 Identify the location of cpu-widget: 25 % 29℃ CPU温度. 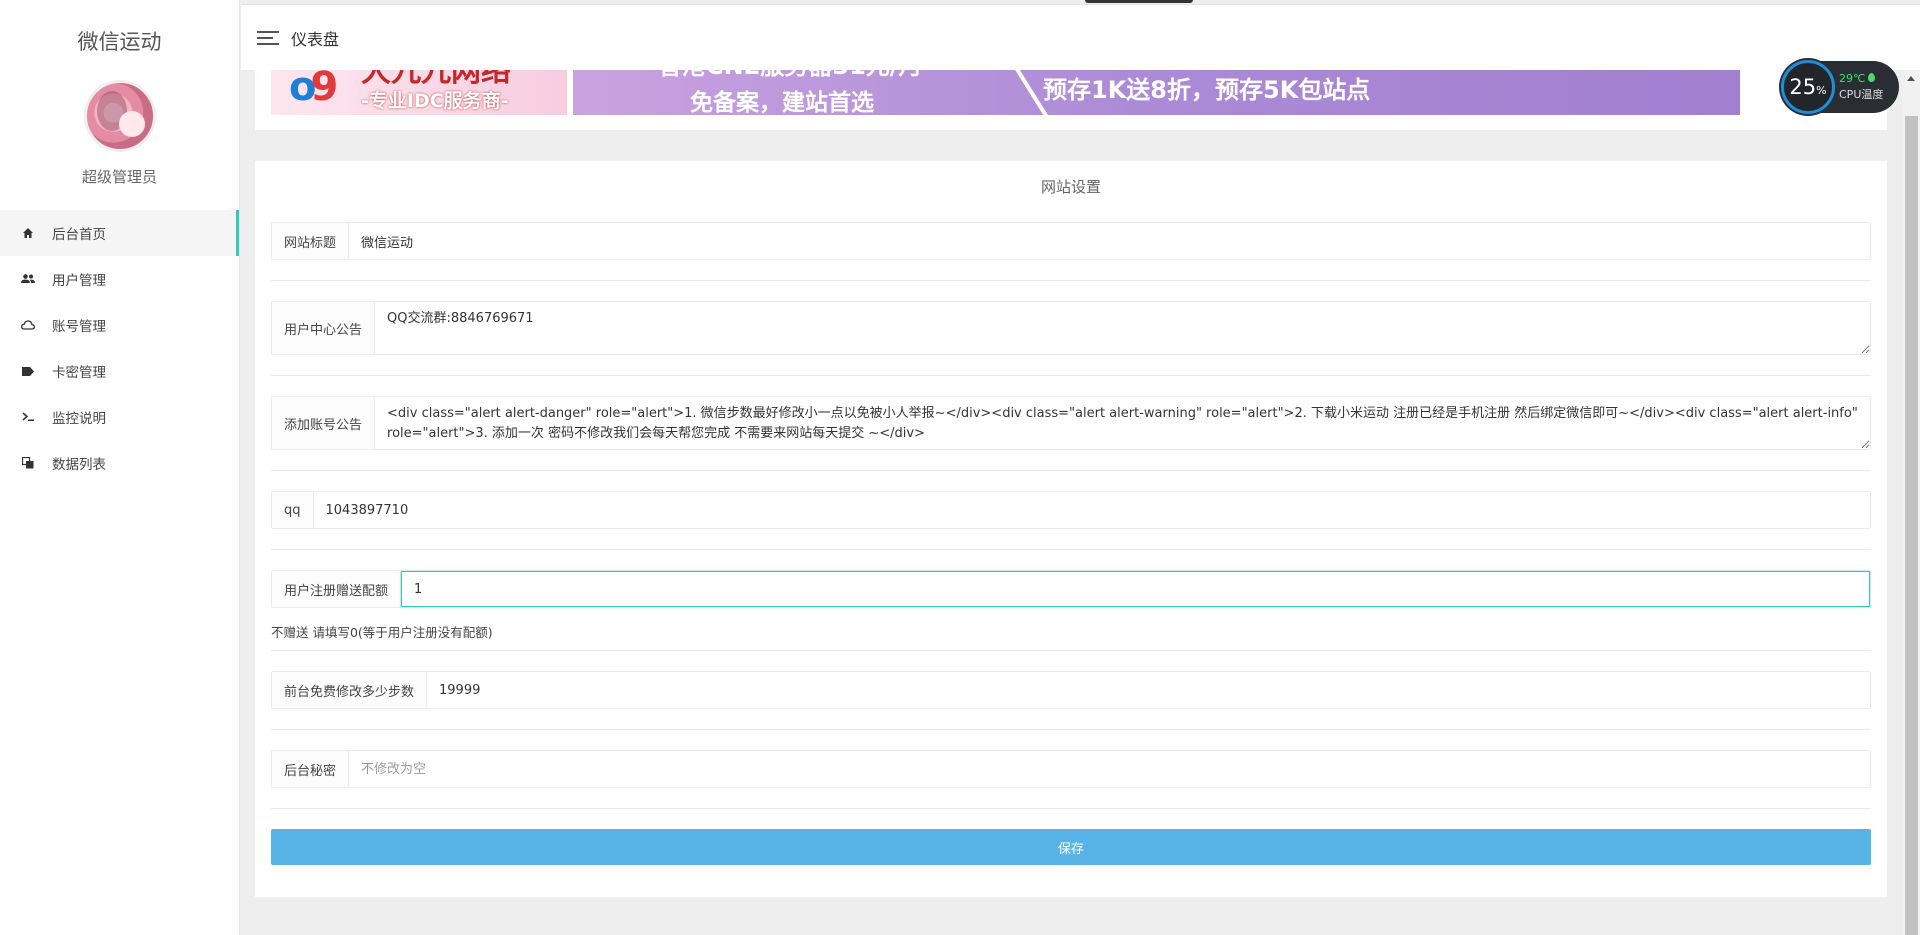
(1840, 87).